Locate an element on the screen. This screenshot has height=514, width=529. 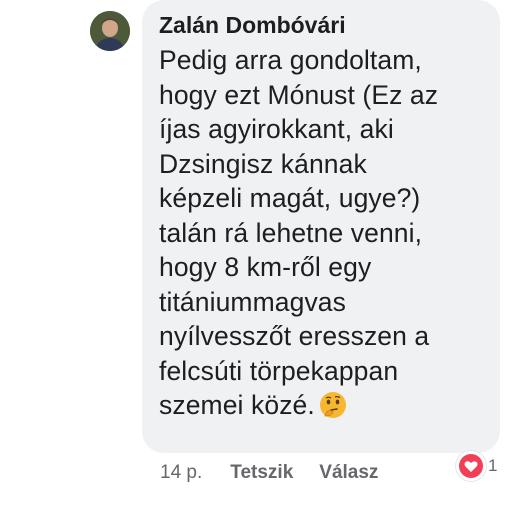
reaction-summary: 1 is located at coordinates (476, 466).